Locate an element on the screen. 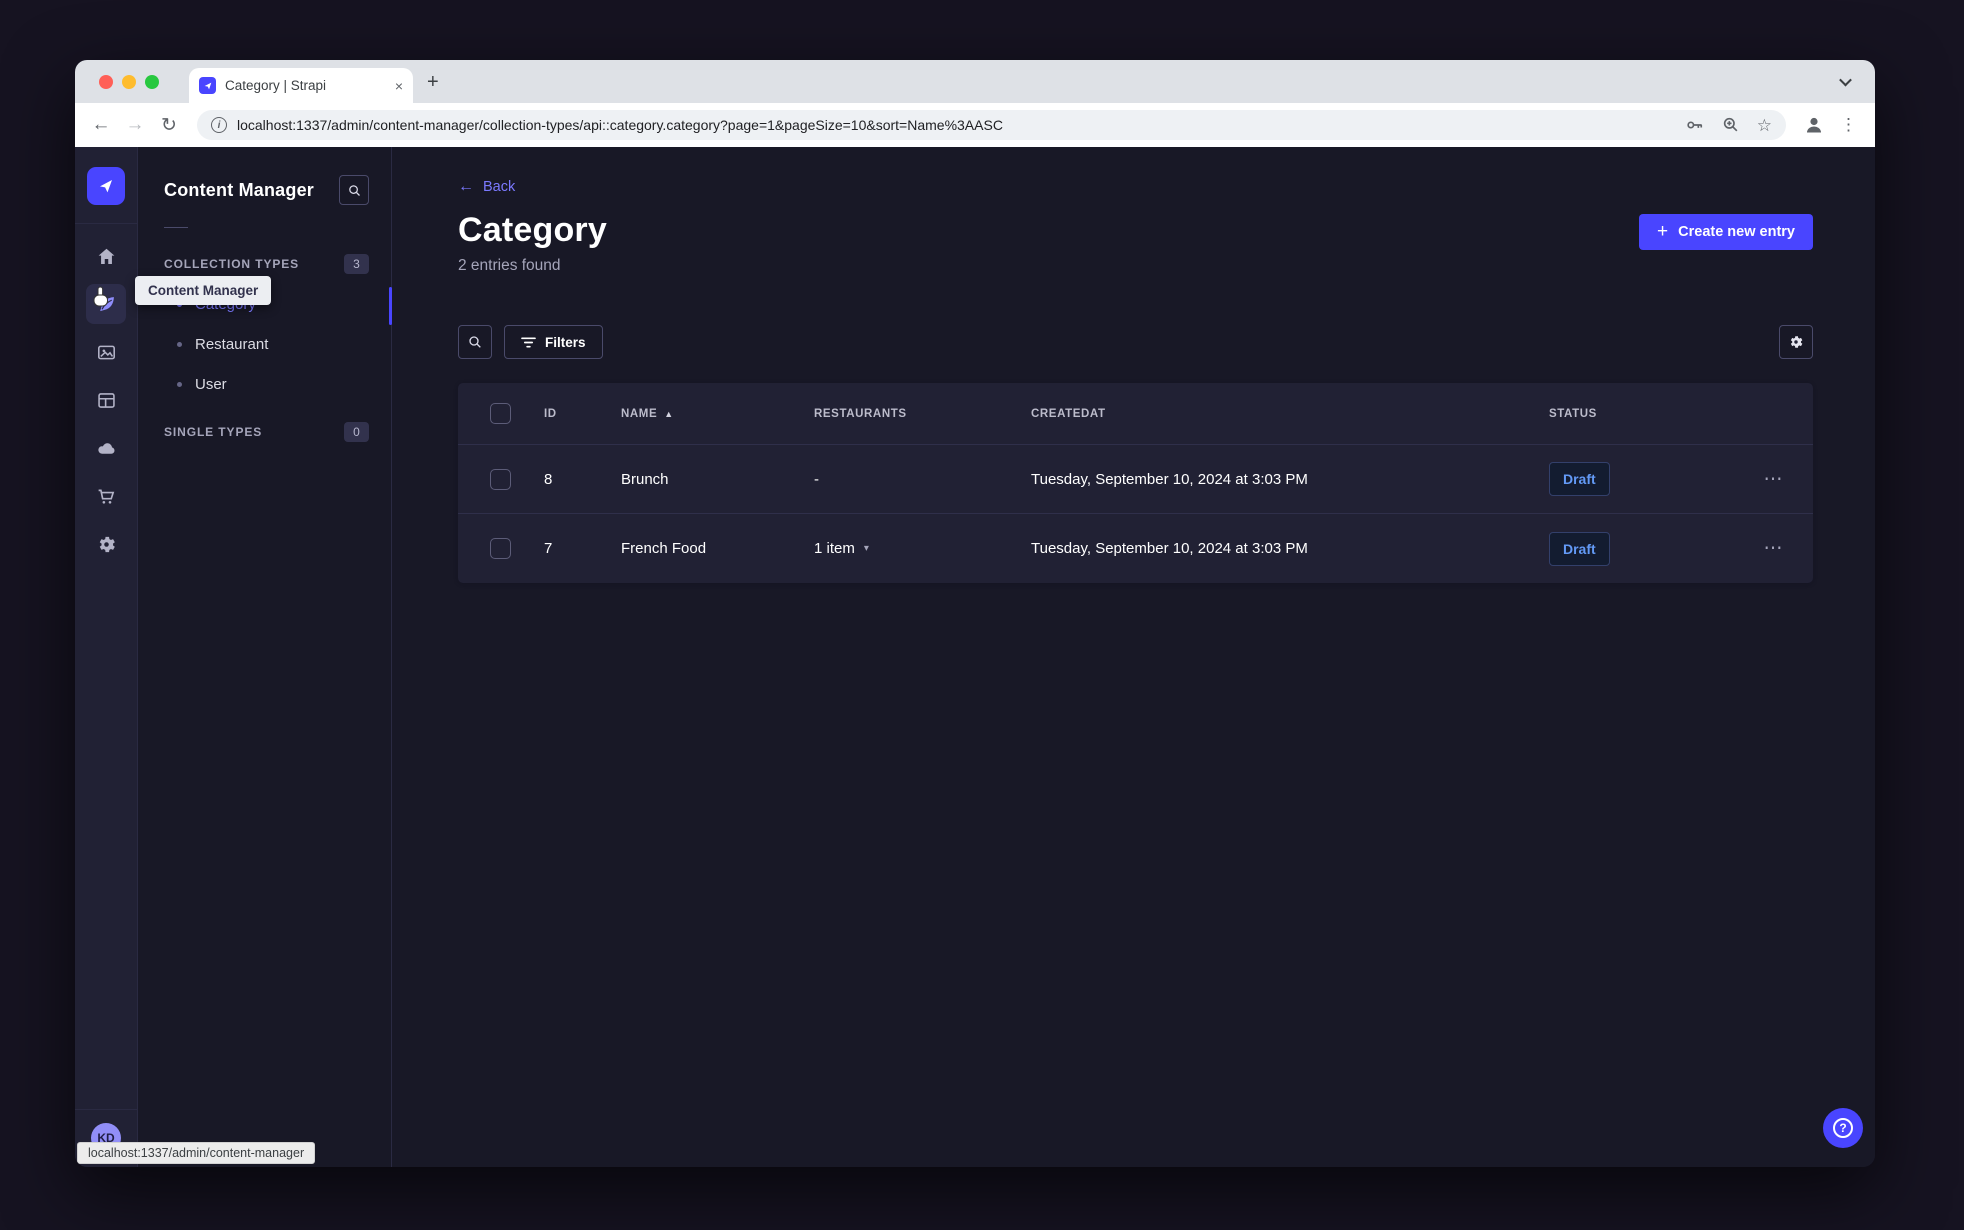 The height and width of the screenshot is (1230, 1964). bookmark-star-icon: ☆ is located at coordinates (1764, 125).